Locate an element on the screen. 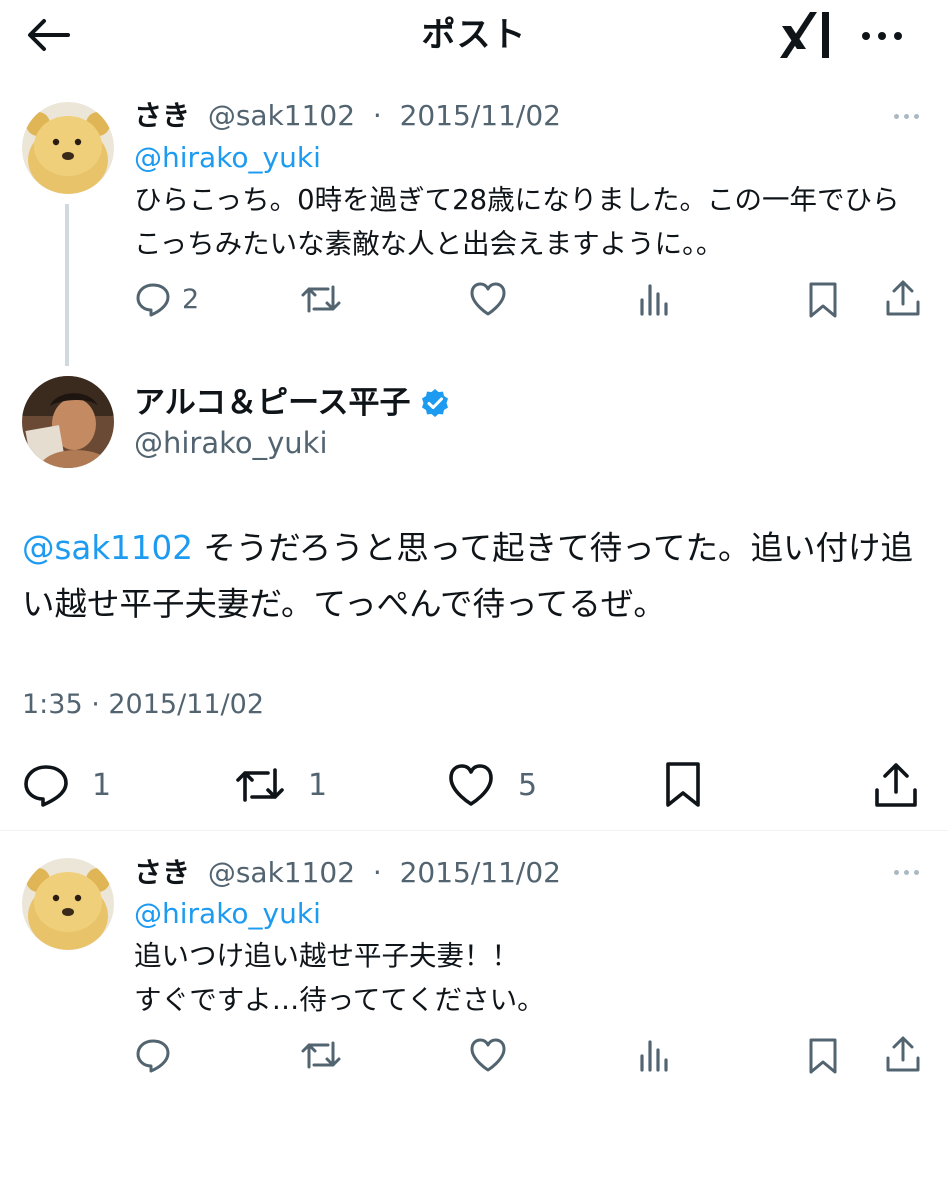 This screenshot has height=1200, width=948. section-divider is located at coordinates (474, 830).